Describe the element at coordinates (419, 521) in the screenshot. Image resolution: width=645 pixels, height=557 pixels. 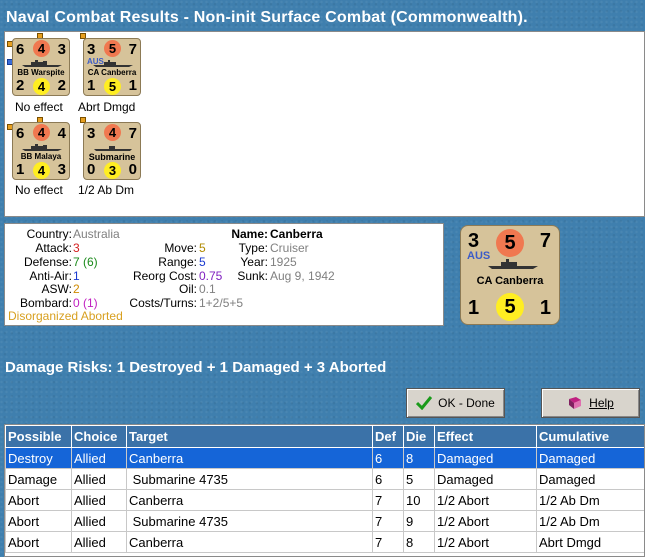
I see `cell-die: 9` at that location.